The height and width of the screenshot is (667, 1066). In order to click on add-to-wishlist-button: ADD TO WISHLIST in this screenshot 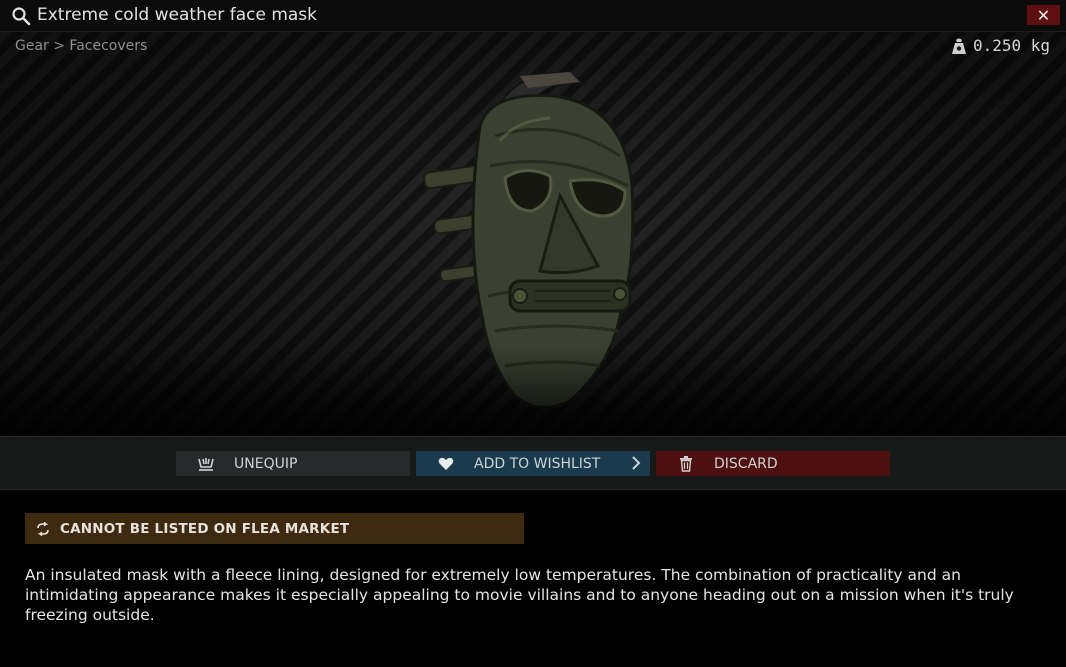, I will do `click(533, 463)`.